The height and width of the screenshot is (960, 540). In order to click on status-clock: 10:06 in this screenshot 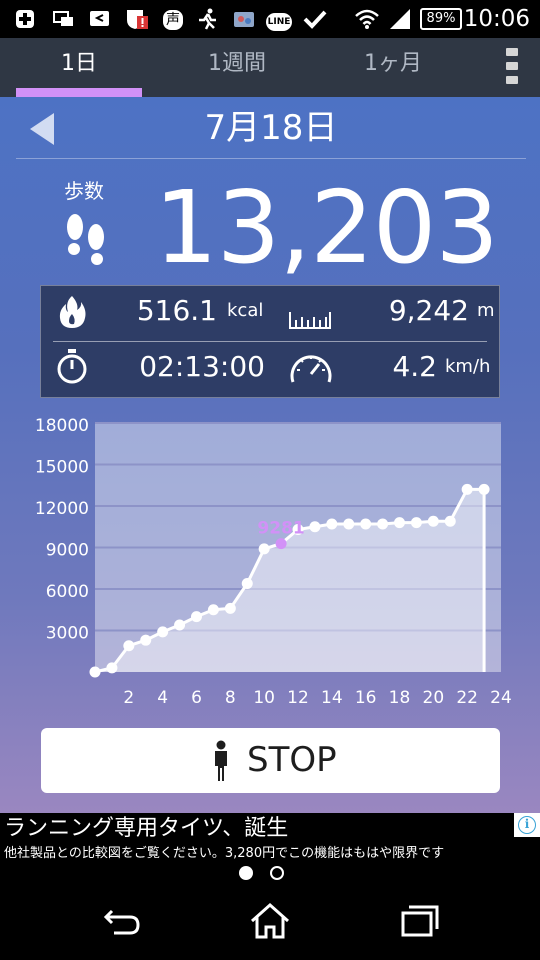, I will do `click(496, 19)`.